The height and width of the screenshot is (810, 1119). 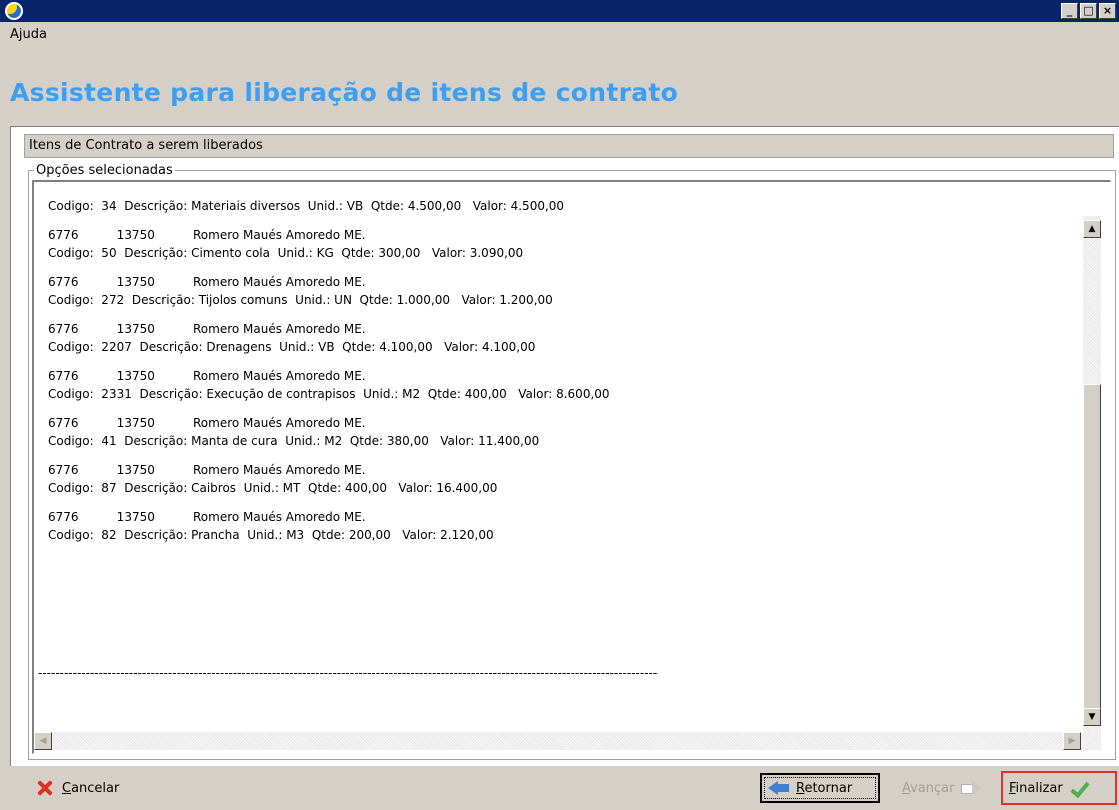 I want to click on next-button-label: Avançar, so click(x=928, y=788).